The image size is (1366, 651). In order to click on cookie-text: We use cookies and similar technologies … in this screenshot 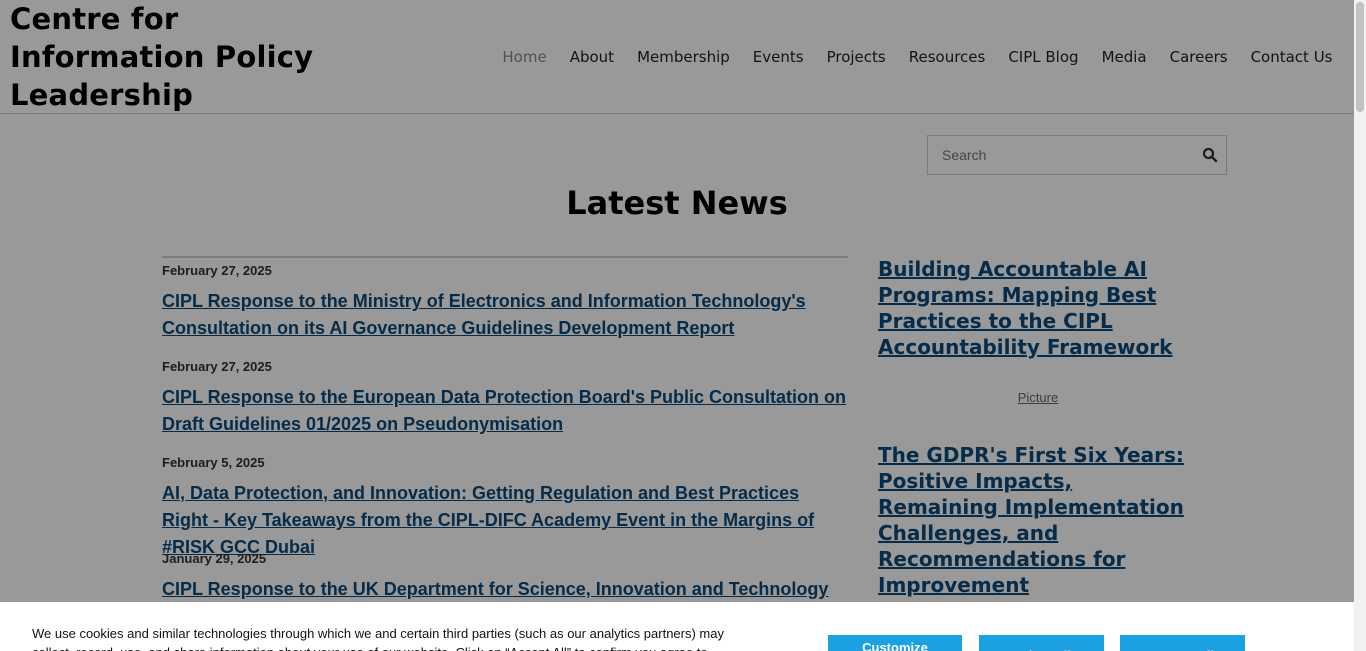, I will do `click(378, 638)`.